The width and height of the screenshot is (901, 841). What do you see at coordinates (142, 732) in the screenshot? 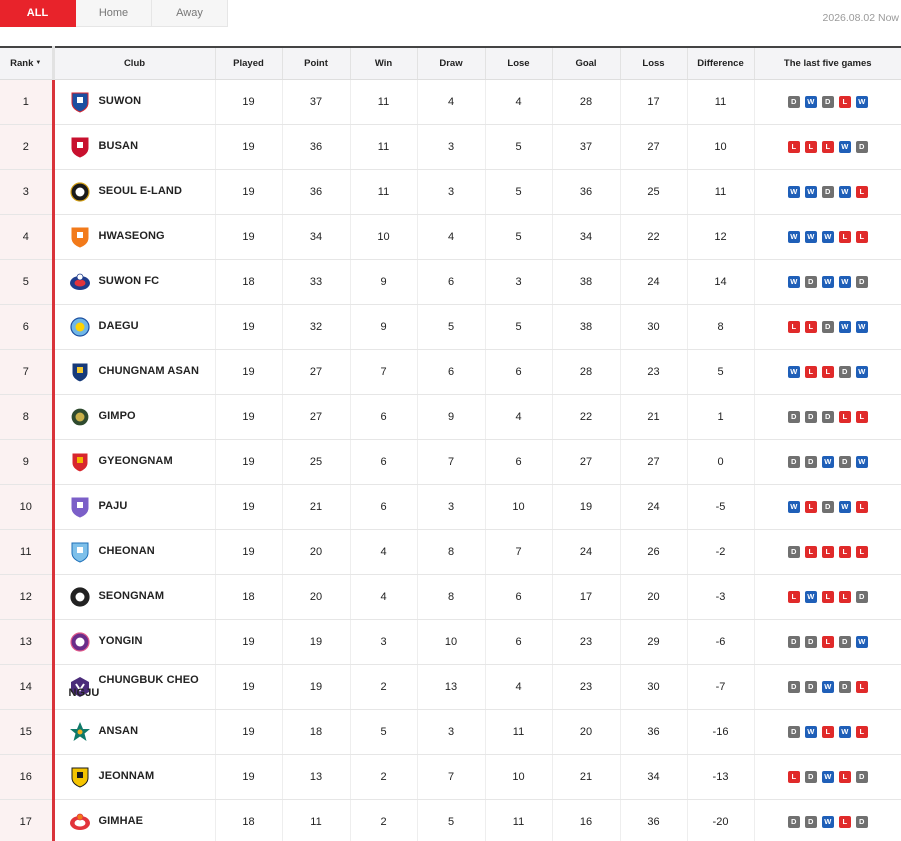
I see `club-link: ANSAN` at bounding box center [142, 732].